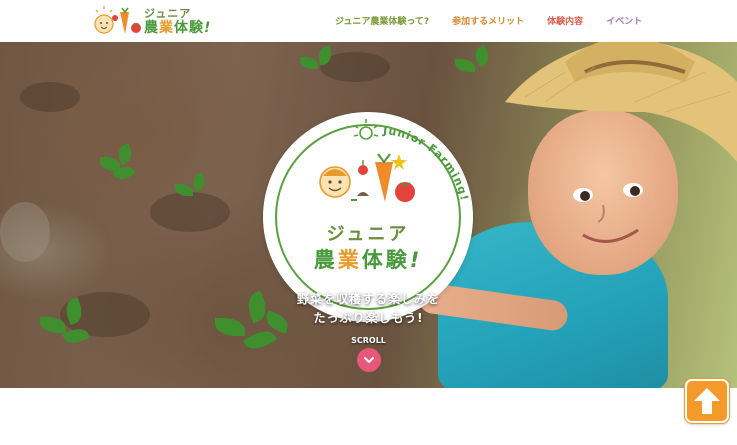 This screenshot has height=445, width=737. Describe the element at coordinates (382, 20) in the screenshot. I see `nav-item-about: ジュニア農業体験って?` at that location.